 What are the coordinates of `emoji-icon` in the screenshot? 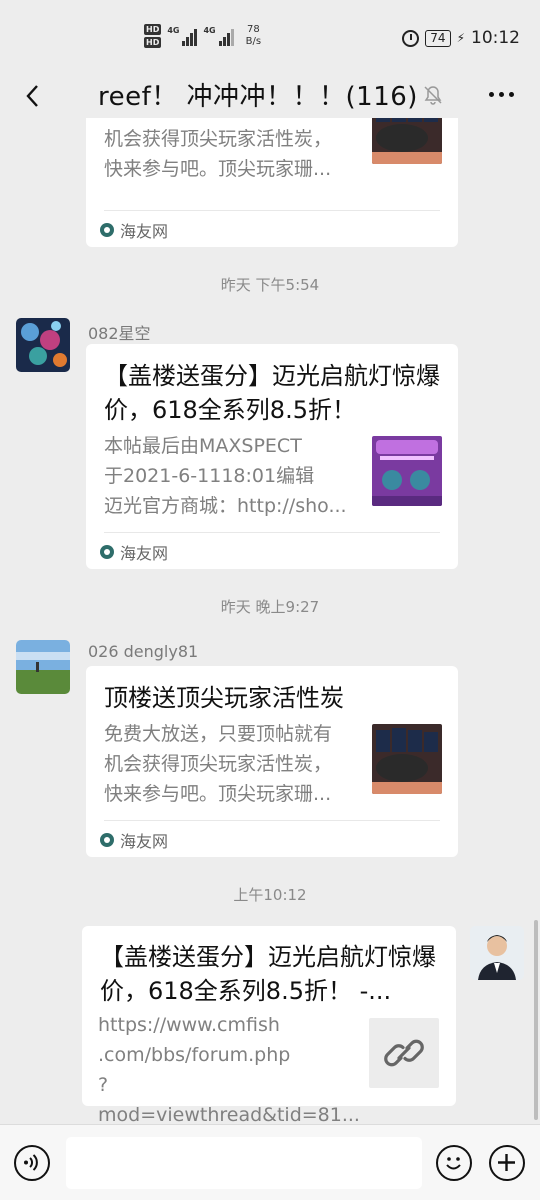 It's located at (454, 1163).